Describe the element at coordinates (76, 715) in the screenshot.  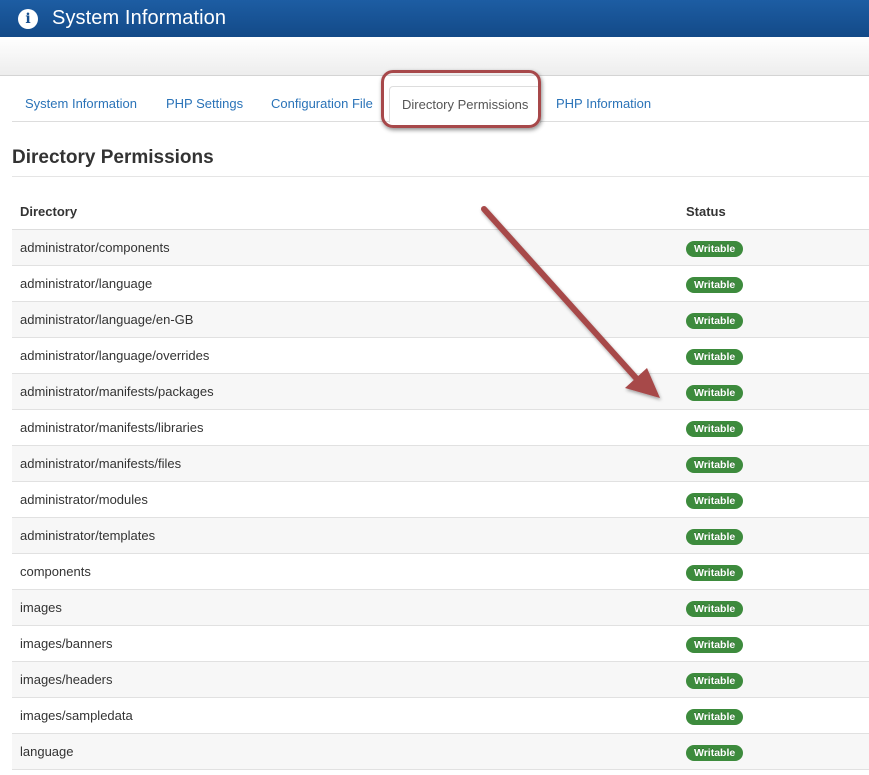
I see `directory-path: images/sampledata` at that location.